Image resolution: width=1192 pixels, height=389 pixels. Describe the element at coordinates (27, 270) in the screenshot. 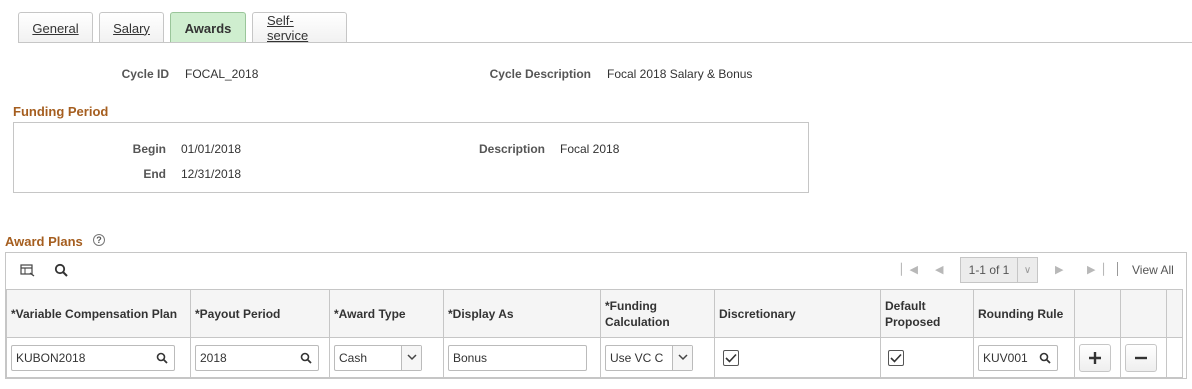

I see `personalize-grid-icon` at that location.